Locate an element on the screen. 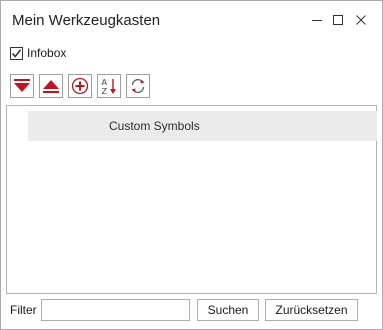 The height and width of the screenshot is (330, 383). minimize-button is located at coordinates (317, 20).